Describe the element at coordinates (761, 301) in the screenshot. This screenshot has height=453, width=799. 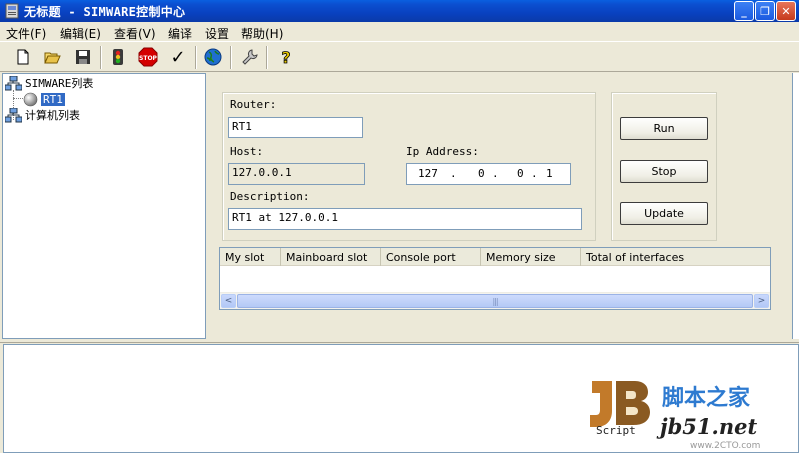
I see `scroll-right-button: >` at that location.